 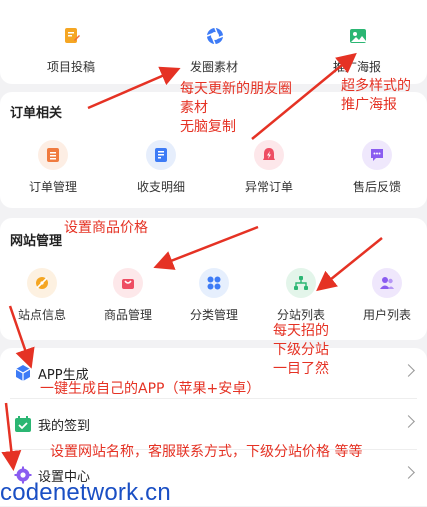 I want to click on edit-doc-icon, so click(x=71, y=35).